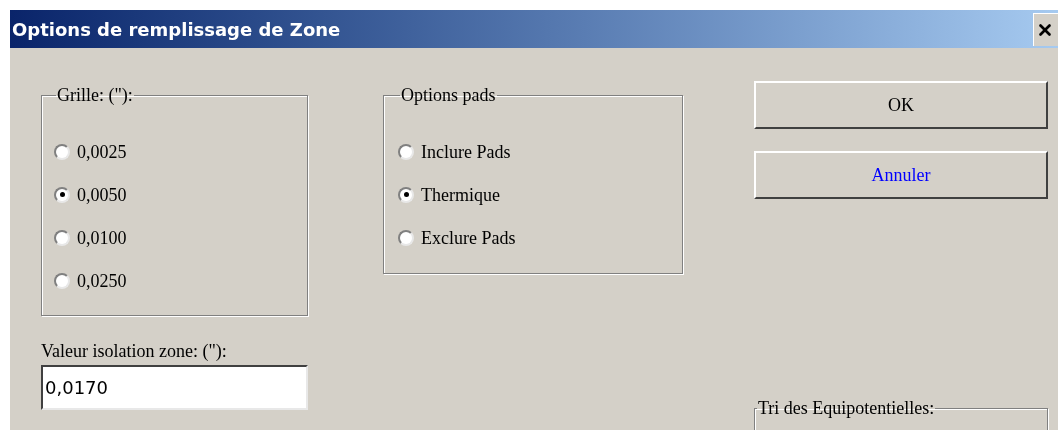 The height and width of the screenshot is (430, 1058). What do you see at coordinates (176, 29) in the screenshot?
I see `window-title: Options de remplissage de Zone` at bounding box center [176, 29].